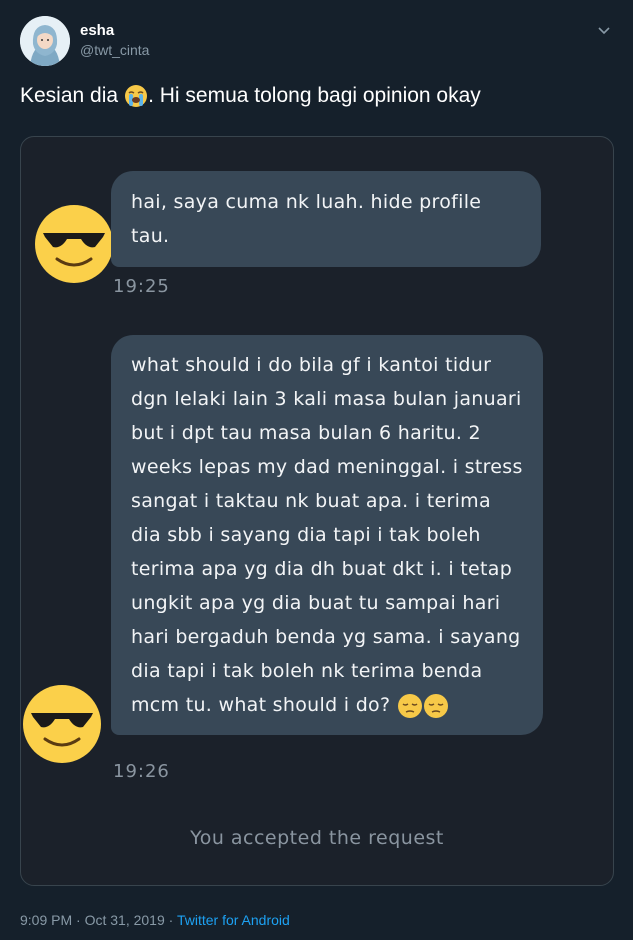 Image resolution: width=633 pixels, height=940 pixels. I want to click on tweet-header: esha @twt_cinta, so click(320, 42).